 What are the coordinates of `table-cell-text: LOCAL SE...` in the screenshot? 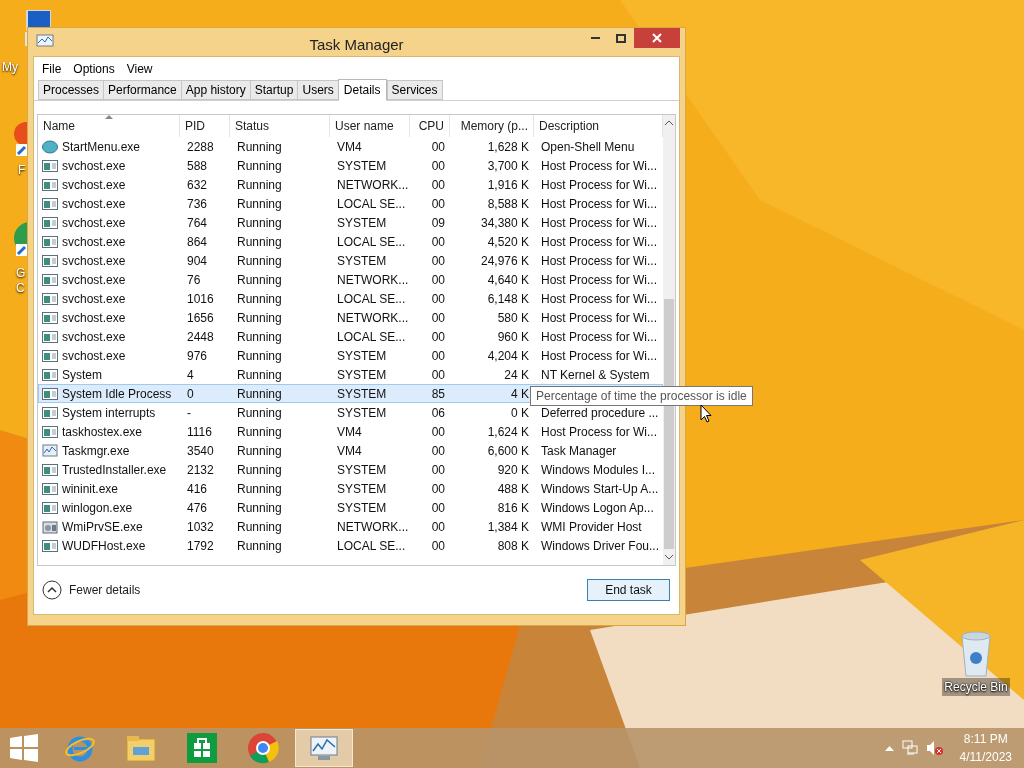 It's located at (371, 337).